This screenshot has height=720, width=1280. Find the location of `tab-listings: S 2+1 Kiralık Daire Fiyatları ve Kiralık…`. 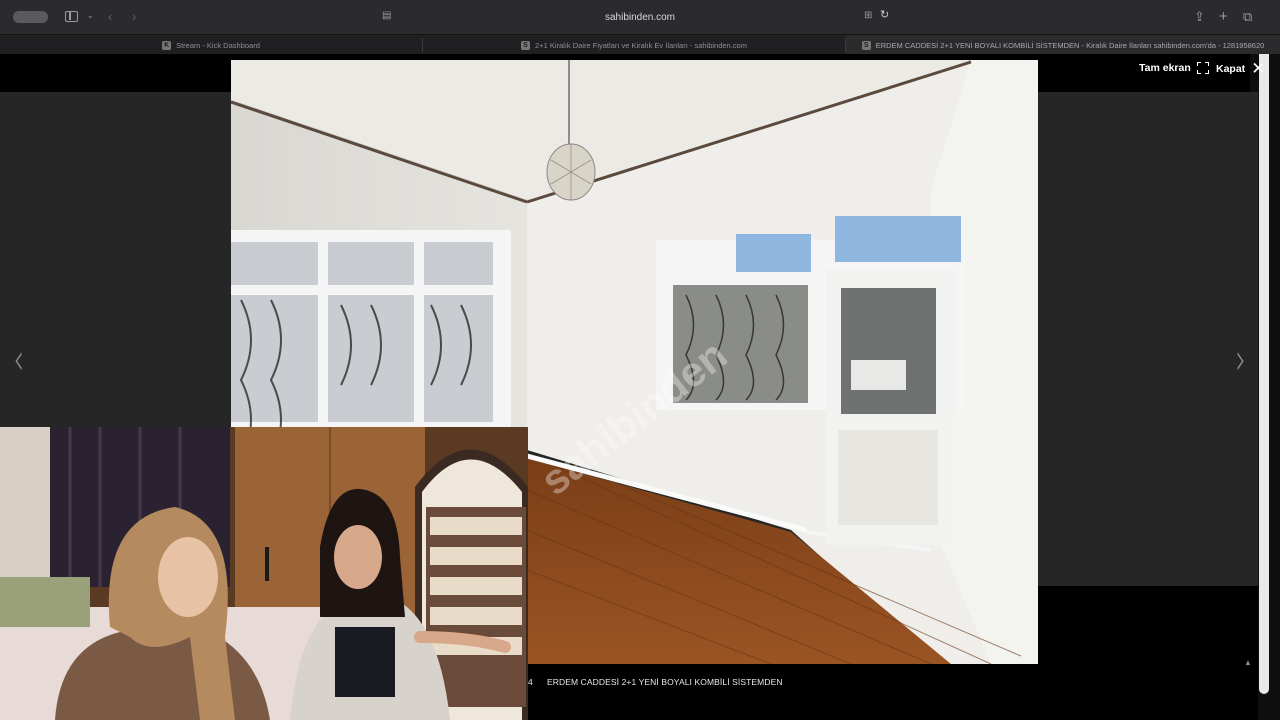

tab-listings: S 2+1 Kiralık Daire Fiyatları ve Kiralık… is located at coordinates (634, 45).